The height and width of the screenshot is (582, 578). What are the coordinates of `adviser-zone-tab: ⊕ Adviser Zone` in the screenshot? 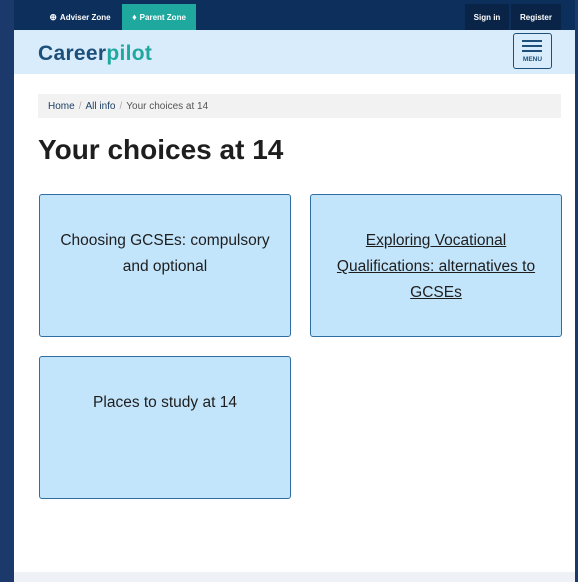 It's located at (80, 17).